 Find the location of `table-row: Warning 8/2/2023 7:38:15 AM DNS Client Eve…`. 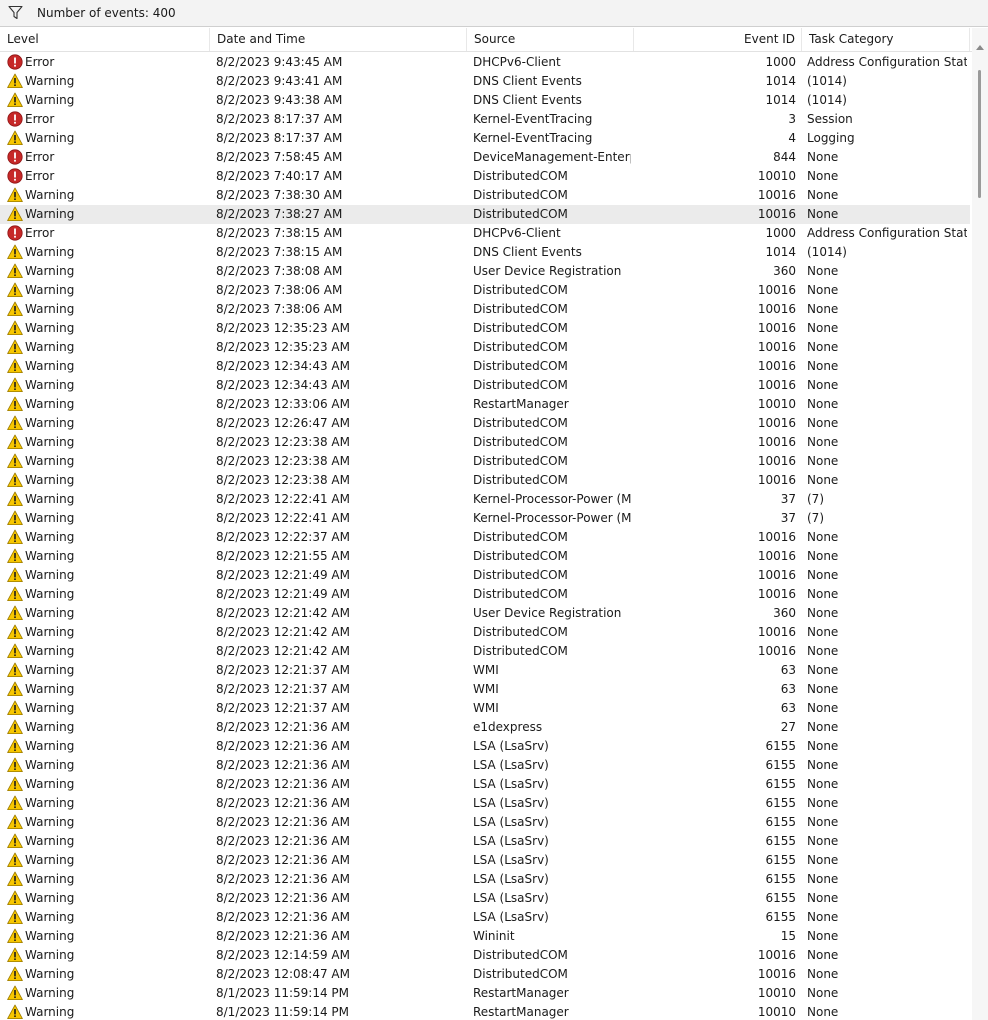

table-row: Warning 8/2/2023 7:38:15 AM DNS Client Eve… is located at coordinates (485, 252).